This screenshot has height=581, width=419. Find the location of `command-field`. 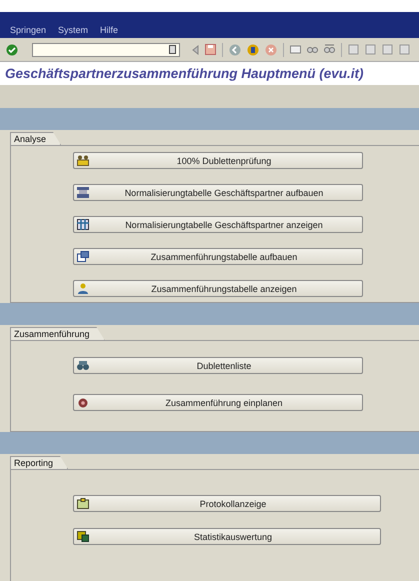

command-field is located at coordinates (106, 49).